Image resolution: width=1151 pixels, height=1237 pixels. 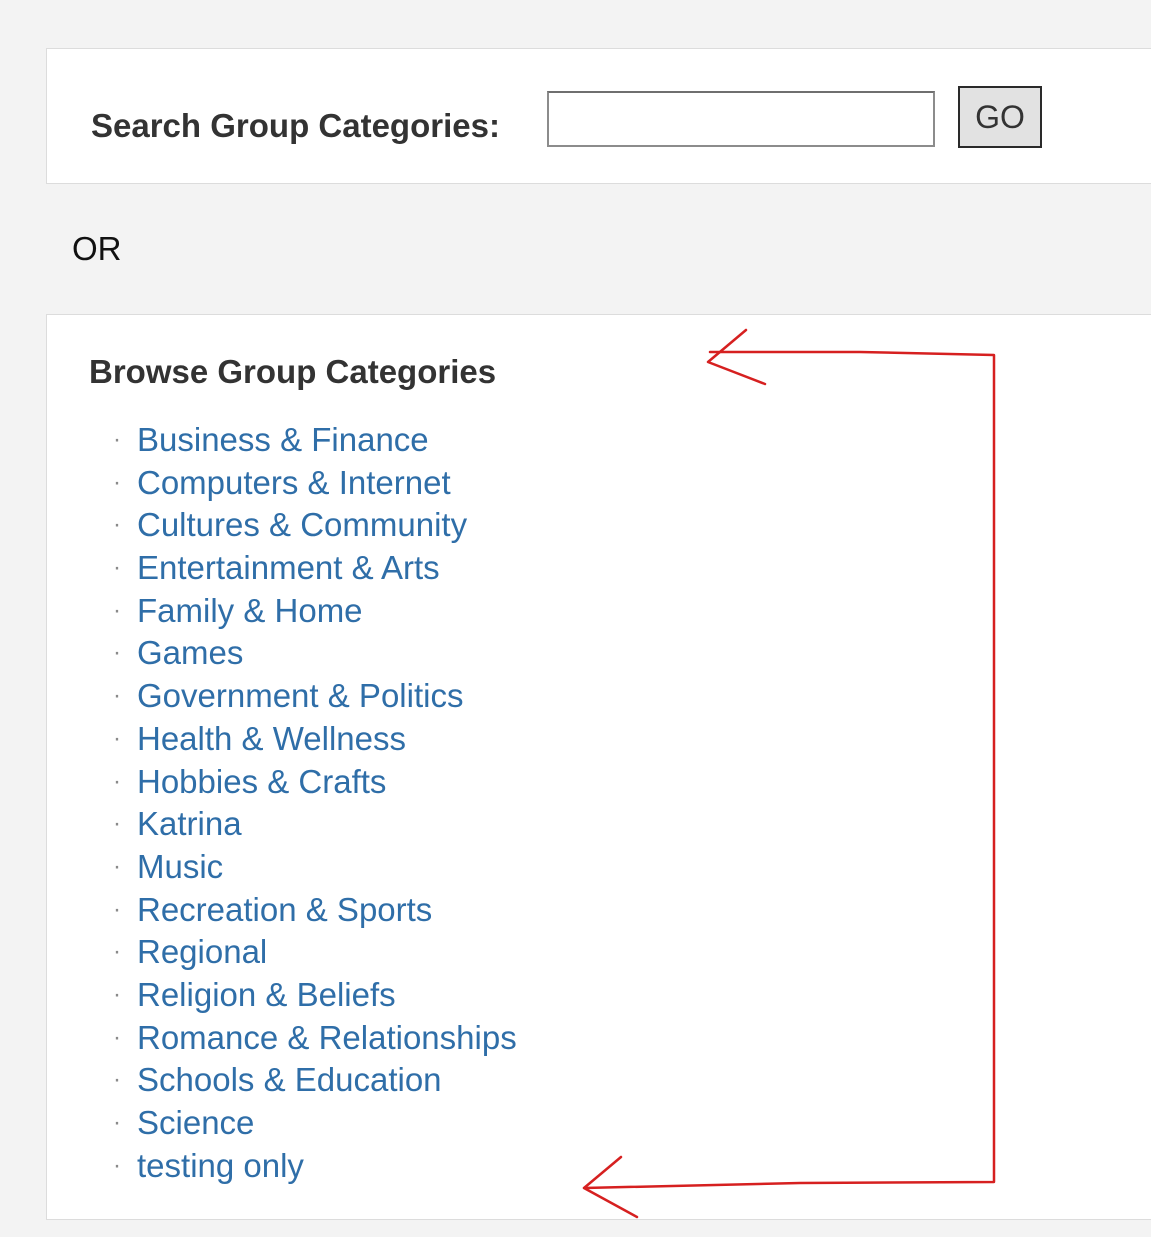 What do you see at coordinates (1000, 117) in the screenshot?
I see `go-button: GO` at bounding box center [1000, 117].